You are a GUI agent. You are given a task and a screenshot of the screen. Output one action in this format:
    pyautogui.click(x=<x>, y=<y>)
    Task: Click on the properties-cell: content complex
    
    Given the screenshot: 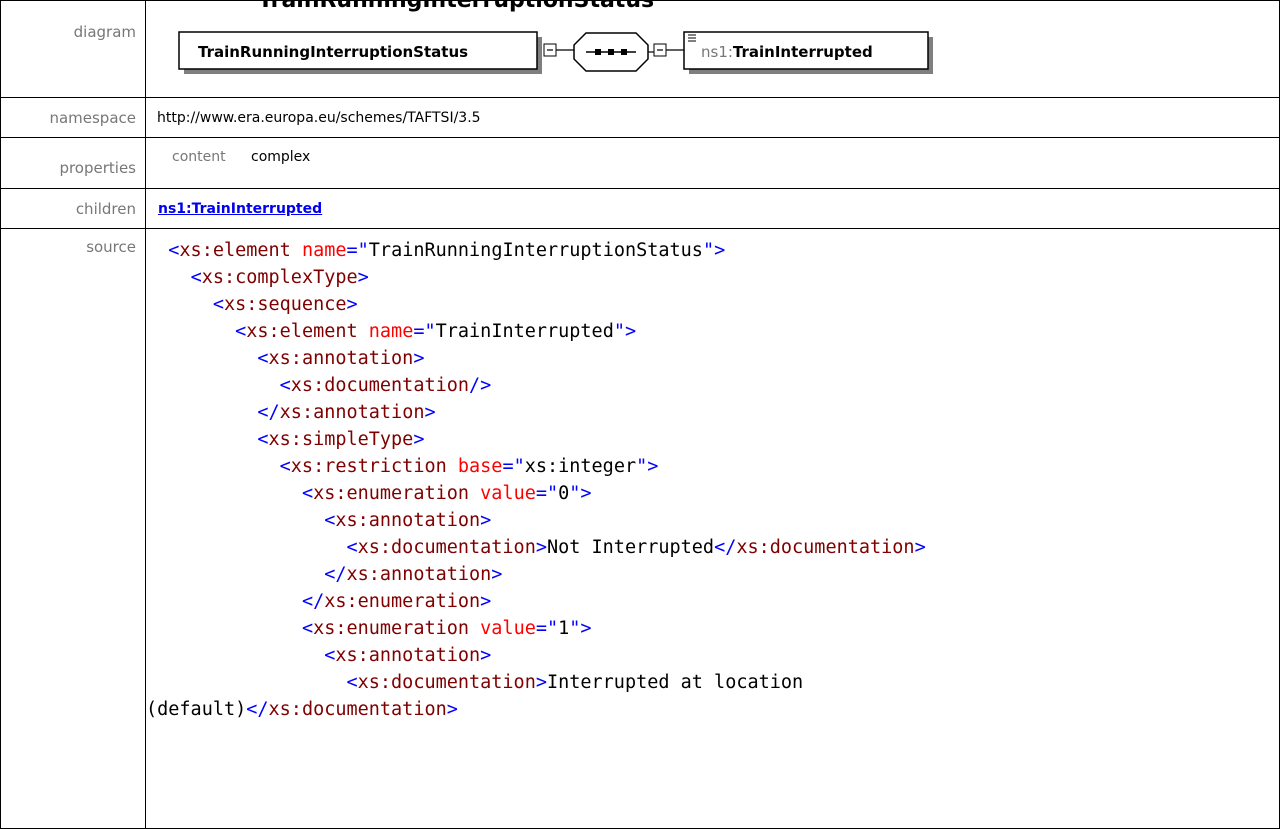 What is the action you would take?
    pyautogui.click(x=712, y=163)
    